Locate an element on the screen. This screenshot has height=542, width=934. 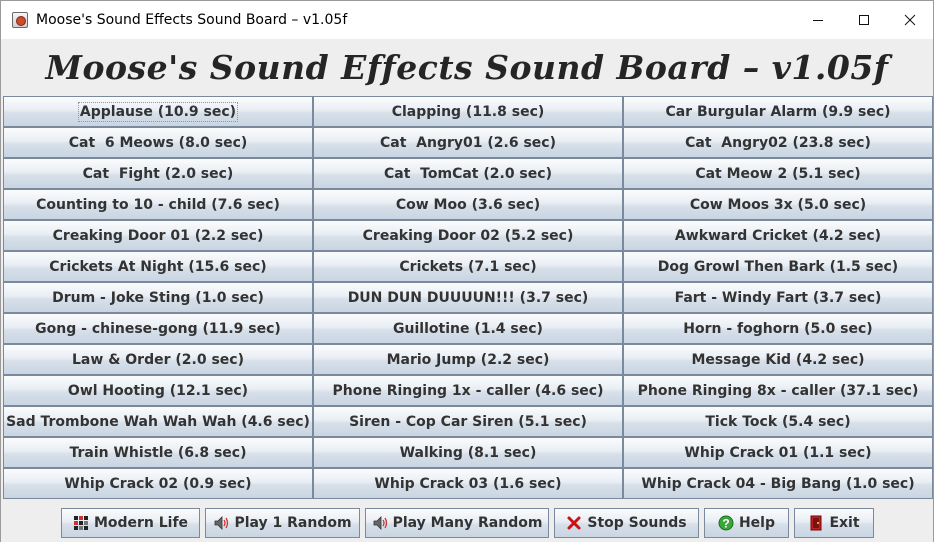
sound-button: Fart - Windy Fart (3.7 sec) is located at coordinates (778, 297).